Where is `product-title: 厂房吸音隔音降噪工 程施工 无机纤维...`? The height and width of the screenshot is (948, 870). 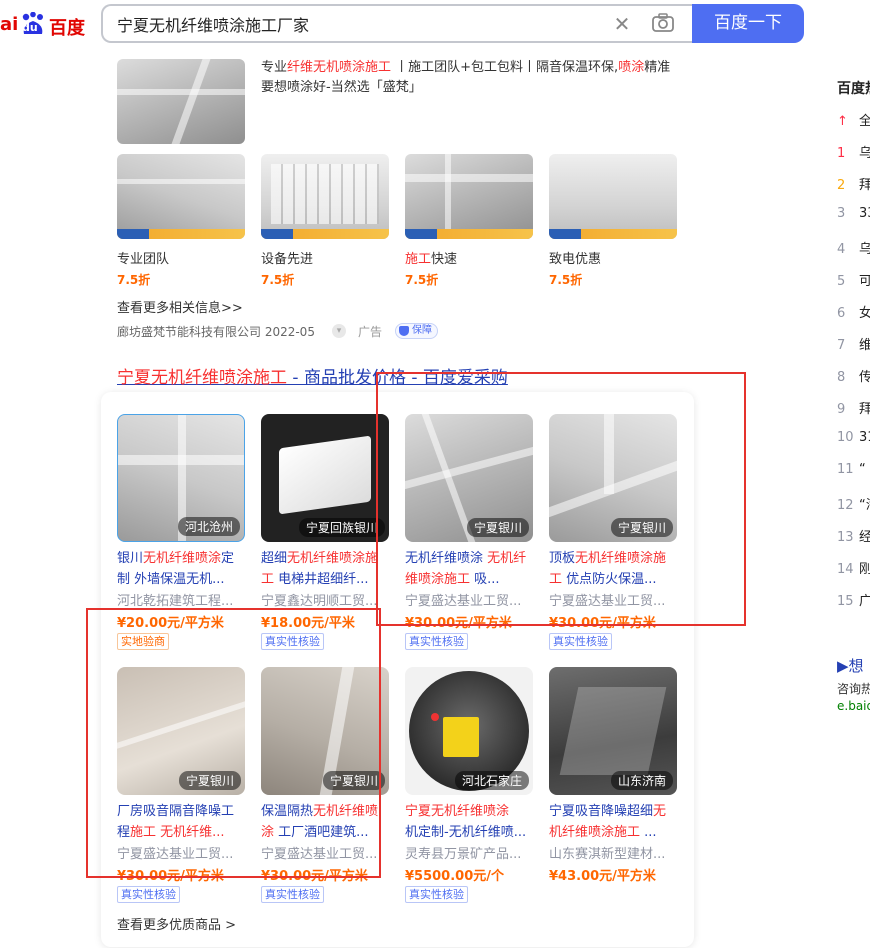
product-title: 厂房吸音隔音降噪工 程施工 无机纤维... is located at coordinates (182, 822).